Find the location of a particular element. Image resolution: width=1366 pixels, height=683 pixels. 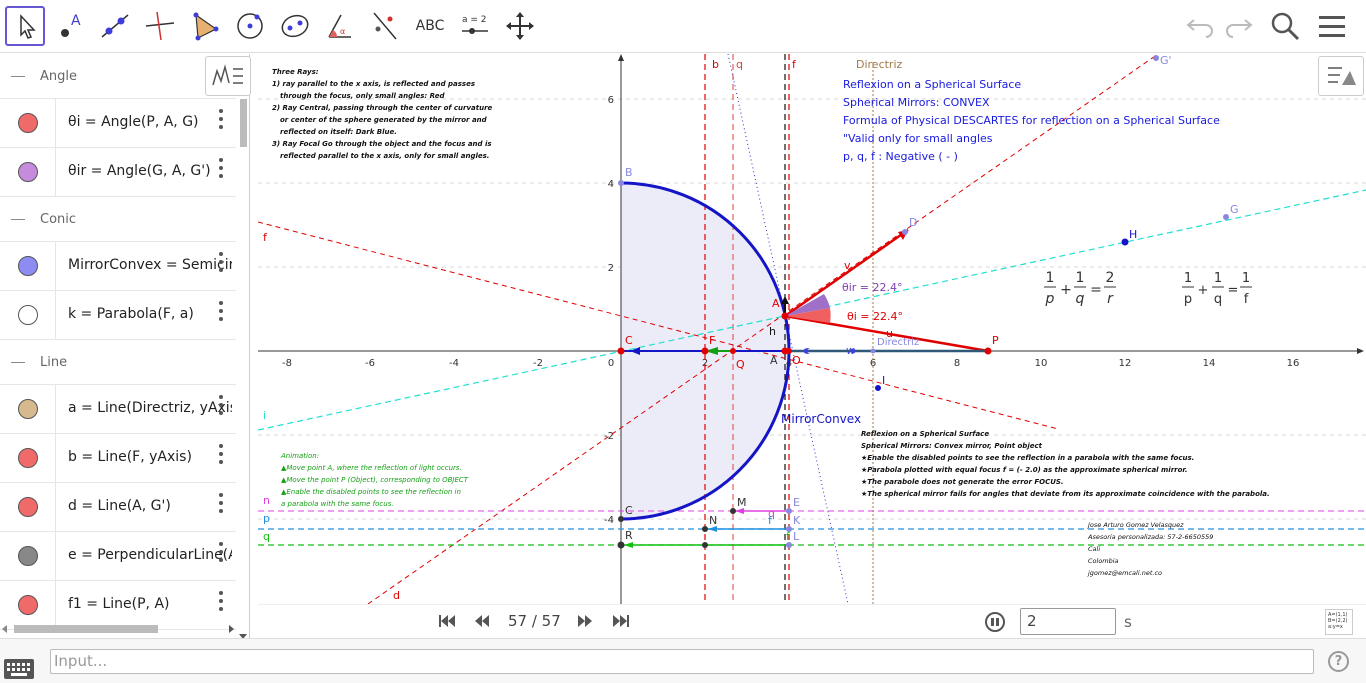

algebra-expression: e = PerpendicularLine(A, xA is located at coordinates (150, 555).